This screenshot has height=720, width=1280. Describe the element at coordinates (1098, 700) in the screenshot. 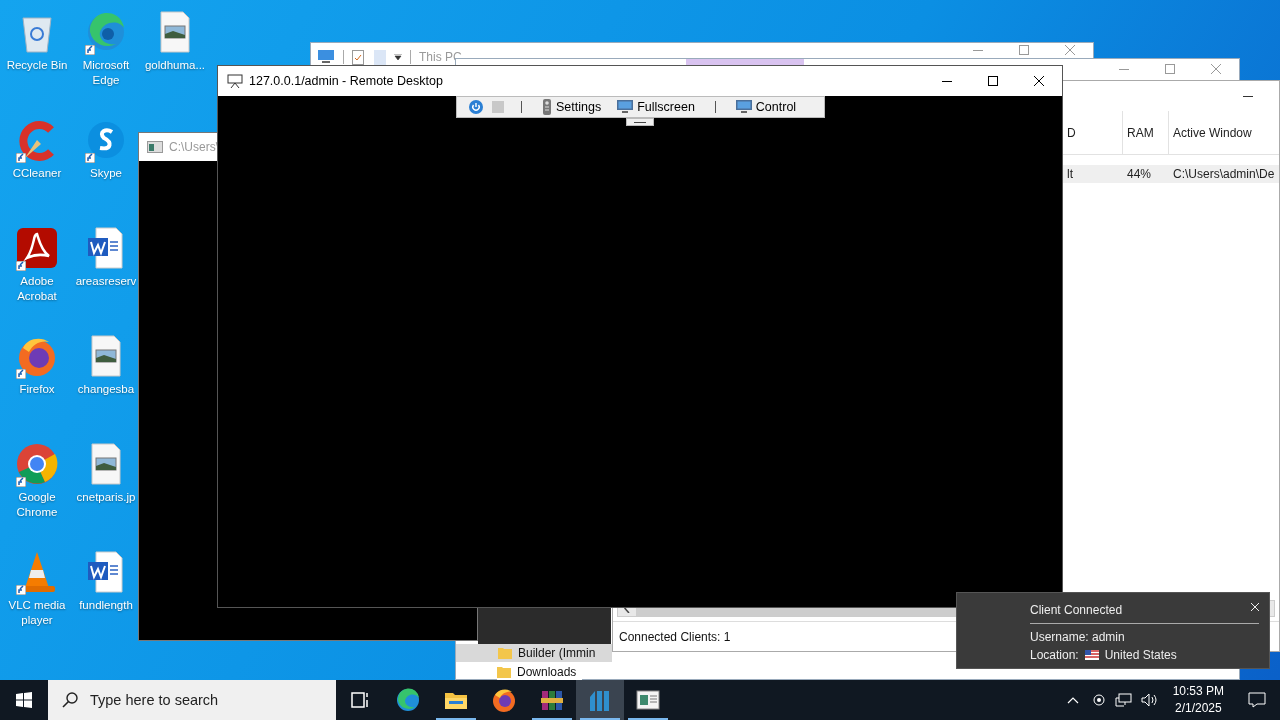

I see `camera-icon` at that location.